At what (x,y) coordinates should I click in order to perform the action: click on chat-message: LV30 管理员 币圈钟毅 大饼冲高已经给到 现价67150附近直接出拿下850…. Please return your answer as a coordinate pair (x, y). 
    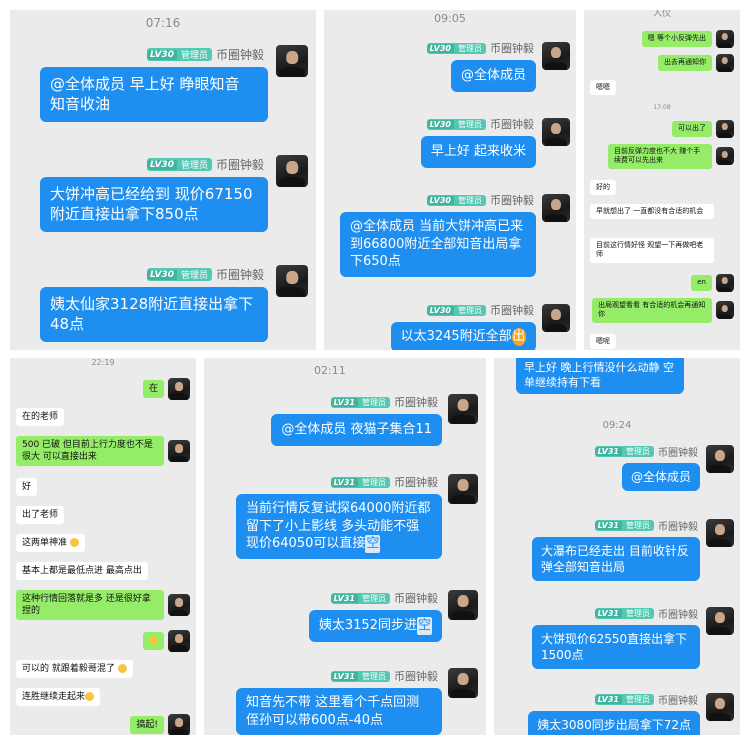
    Looking at the image, I should click on (174, 193).